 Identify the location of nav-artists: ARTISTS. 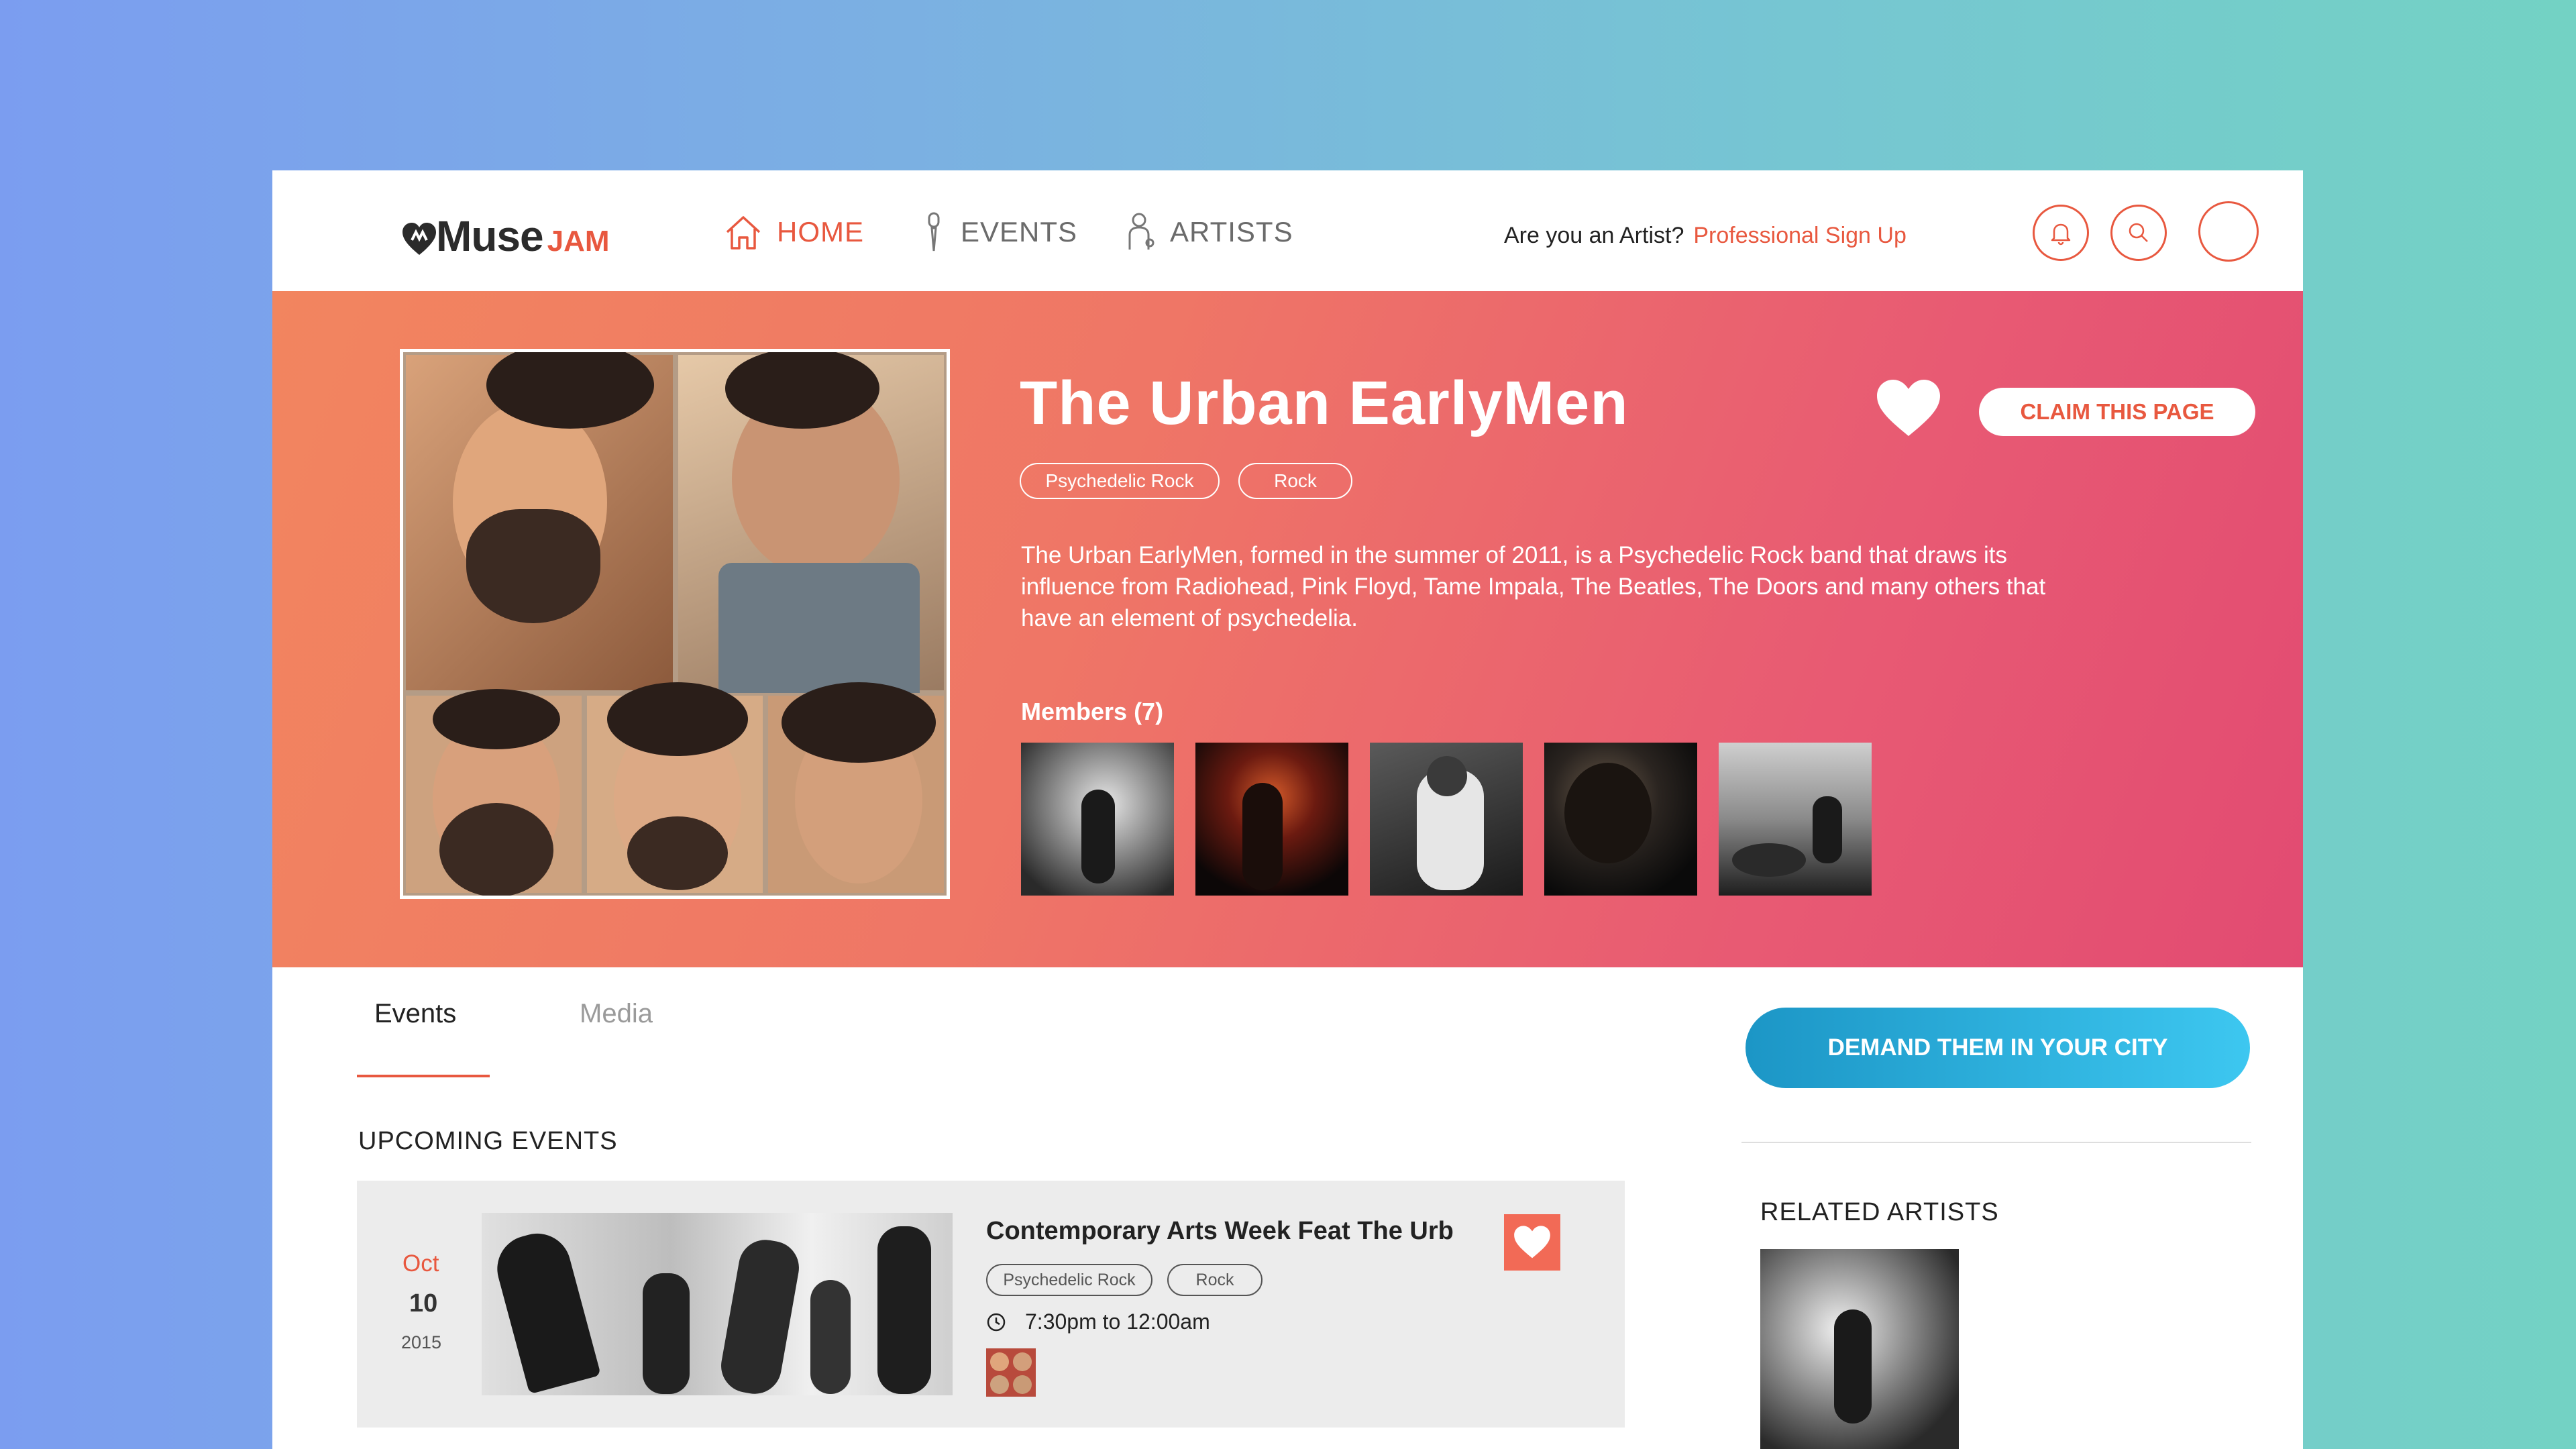
(1208, 232).